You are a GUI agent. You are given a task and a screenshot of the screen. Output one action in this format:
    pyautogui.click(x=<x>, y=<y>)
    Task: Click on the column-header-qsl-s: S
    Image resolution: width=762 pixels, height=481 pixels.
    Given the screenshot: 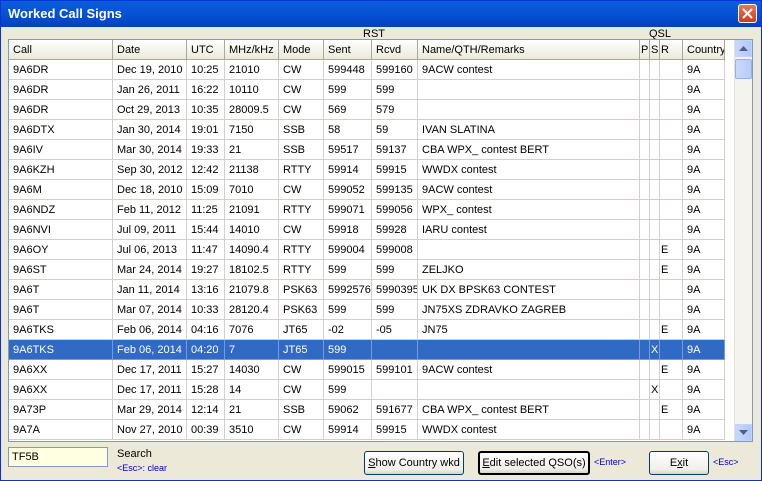 What is the action you would take?
    pyautogui.click(x=655, y=50)
    